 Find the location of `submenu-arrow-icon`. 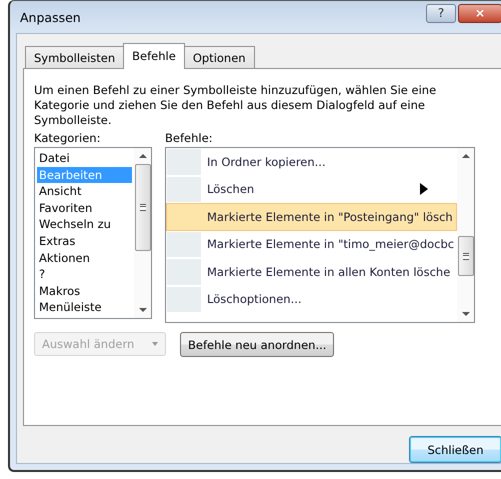

submenu-arrow-icon is located at coordinates (424, 189).